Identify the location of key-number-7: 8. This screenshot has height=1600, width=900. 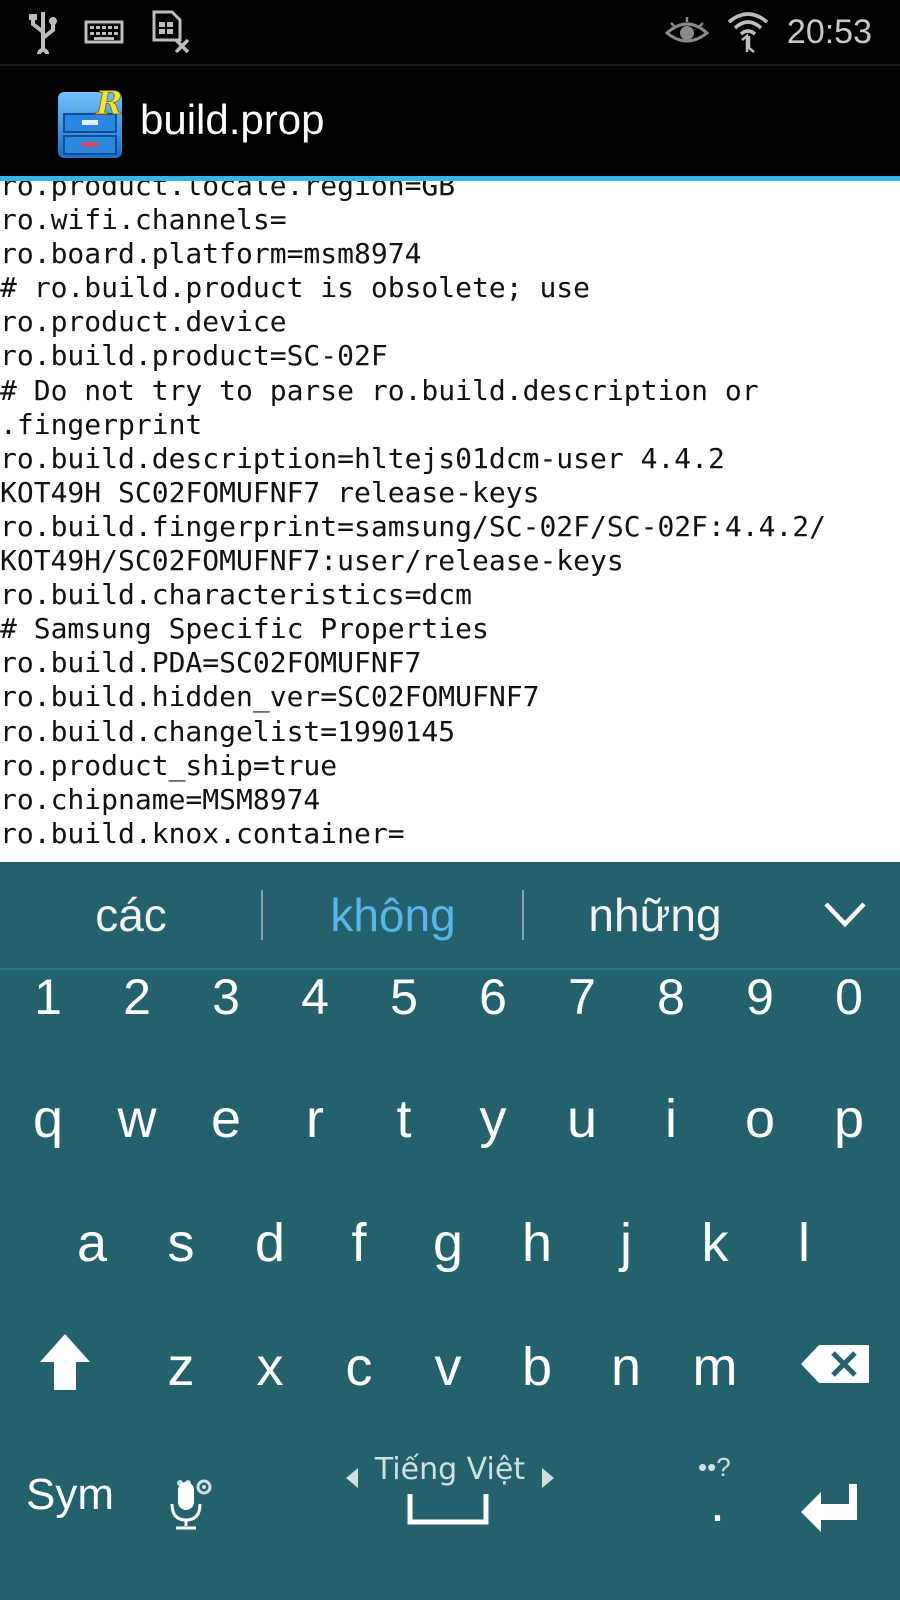
(671, 997).